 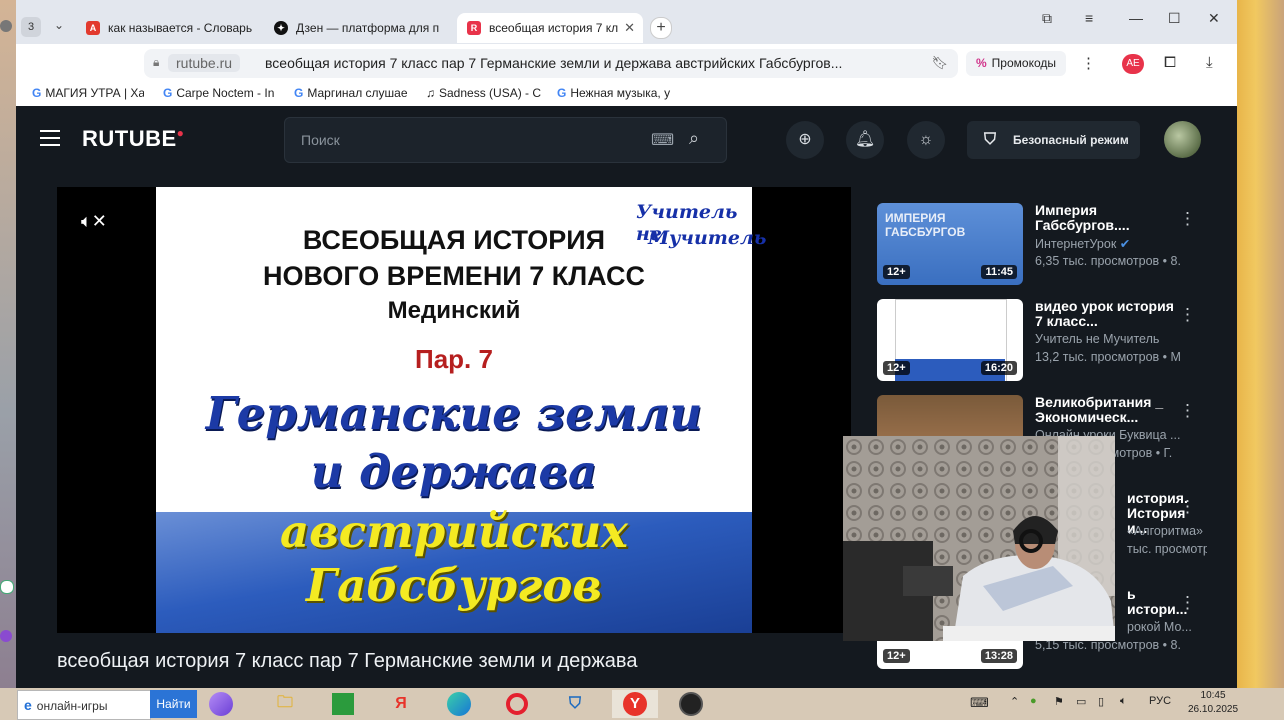 What do you see at coordinates (505, 140) in the screenshot?
I see `search-input: Поиск ⌨ ⌕` at bounding box center [505, 140].